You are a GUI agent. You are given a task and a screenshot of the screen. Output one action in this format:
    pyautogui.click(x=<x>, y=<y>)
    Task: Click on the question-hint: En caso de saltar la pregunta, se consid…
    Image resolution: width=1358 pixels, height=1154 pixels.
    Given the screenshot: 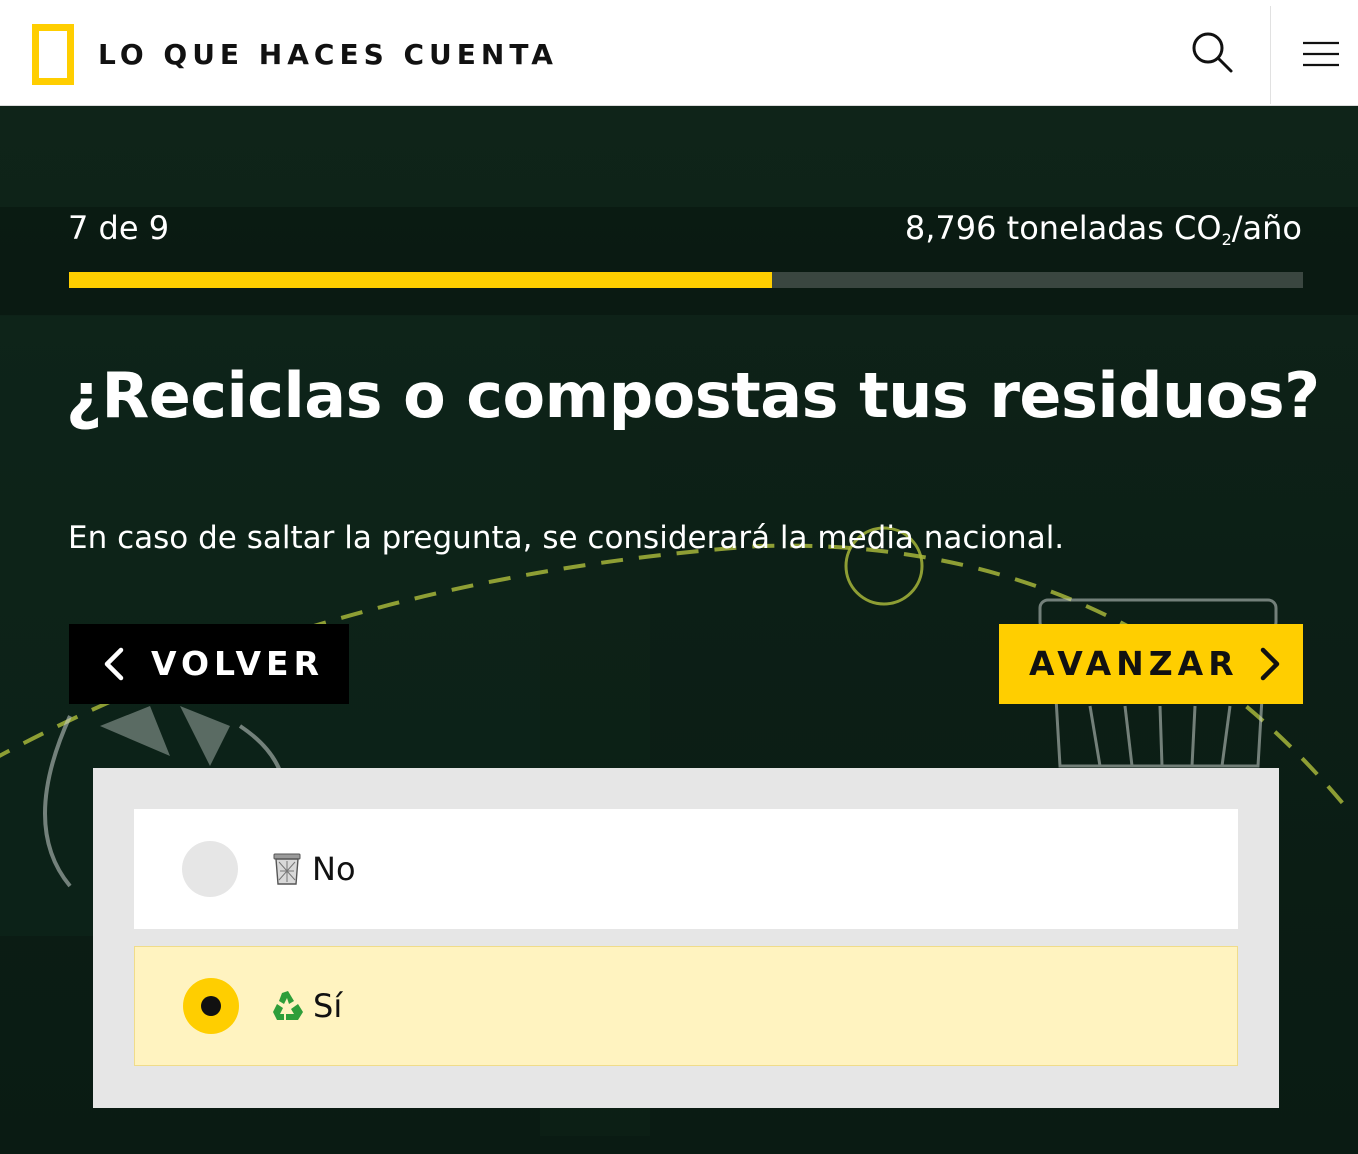 What is the action you would take?
    pyautogui.click(x=566, y=538)
    